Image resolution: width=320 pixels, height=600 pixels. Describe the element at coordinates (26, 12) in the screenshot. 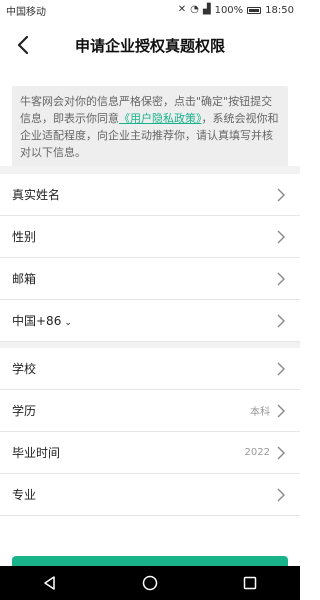

I see `carrier-name: 中国移动` at that location.